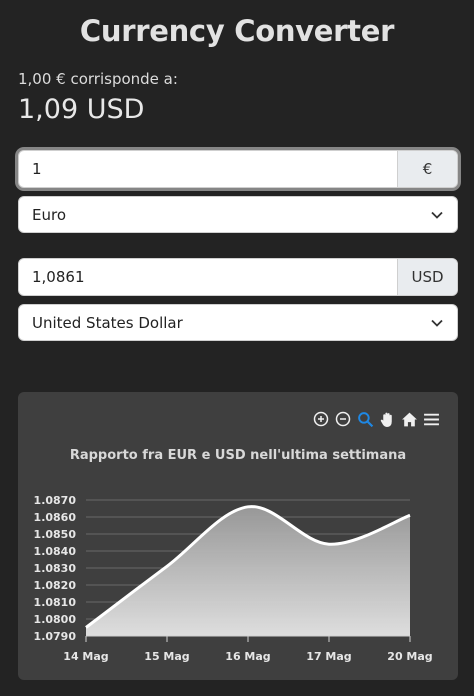 The image size is (474, 696). What do you see at coordinates (55, 534) in the screenshot?
I see `y-tick-label: 1.0850` at bounding box center [55, 534].